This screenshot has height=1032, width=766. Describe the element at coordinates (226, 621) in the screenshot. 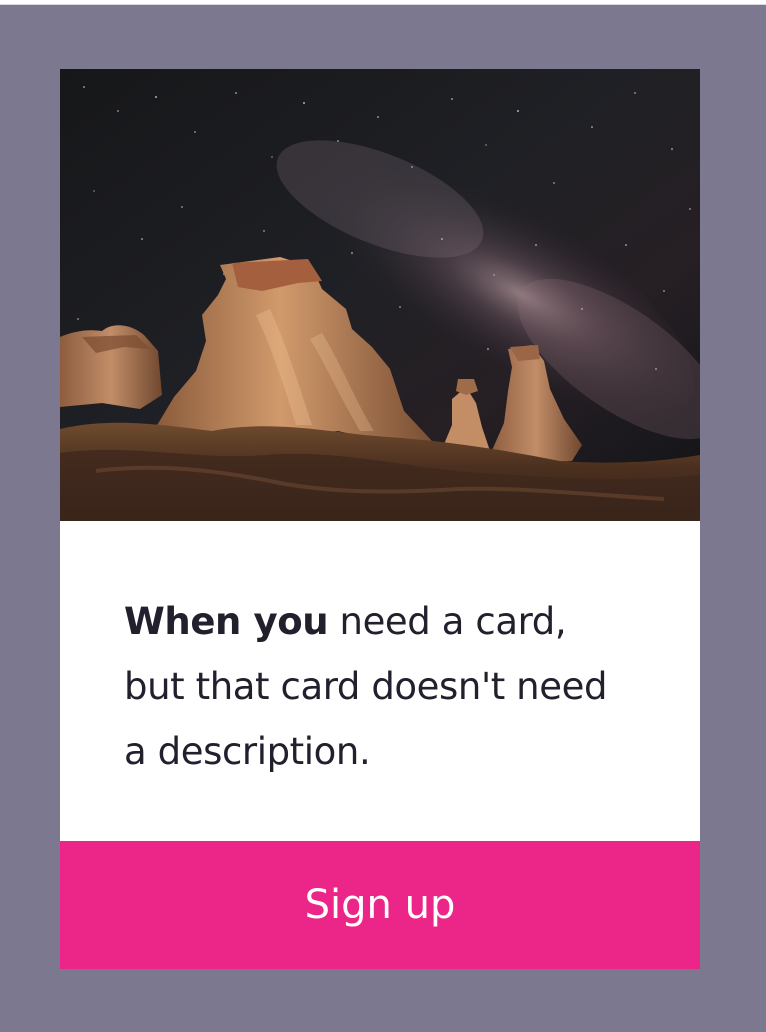

I see `headline-bold-text: When you` at that location.